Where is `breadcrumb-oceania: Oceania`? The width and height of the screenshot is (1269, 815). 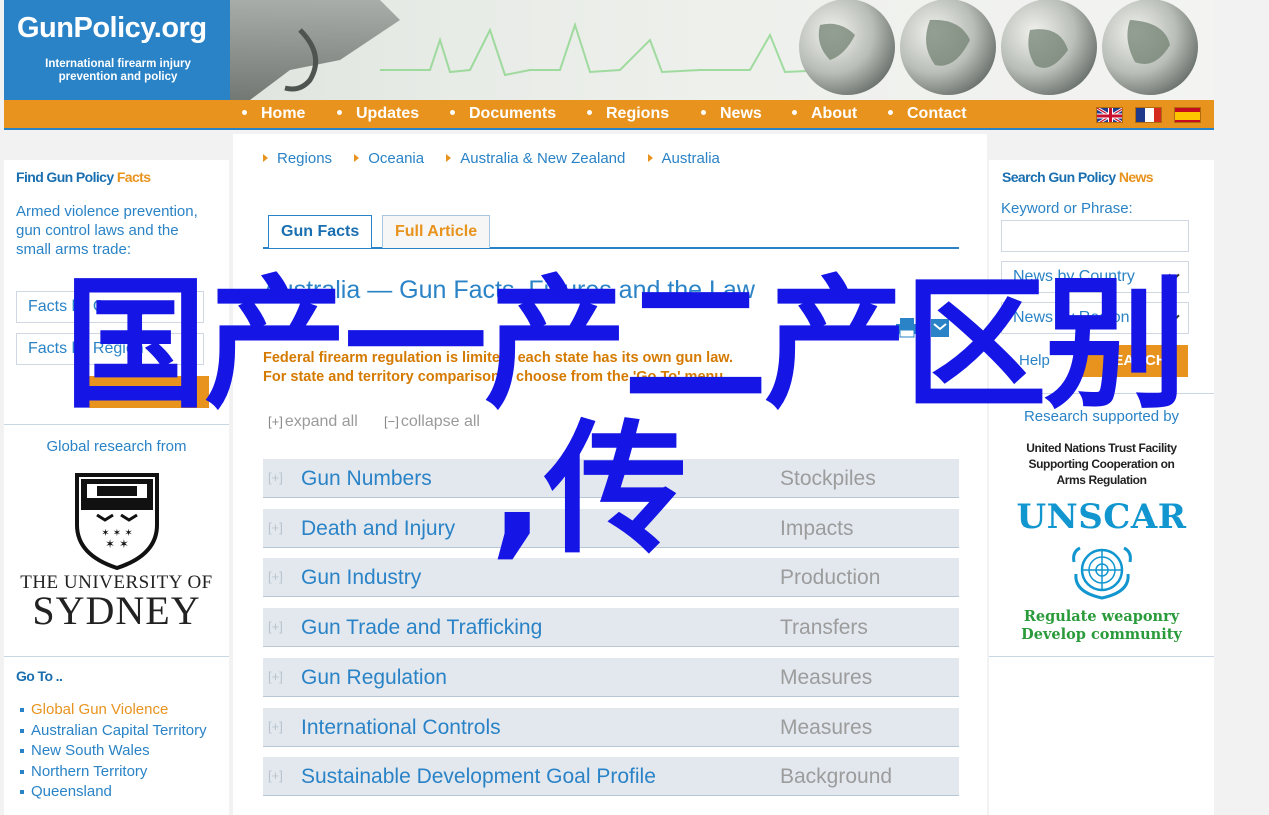 breadcrumb-oceania: Oceania is located at coordinates (389, 158).